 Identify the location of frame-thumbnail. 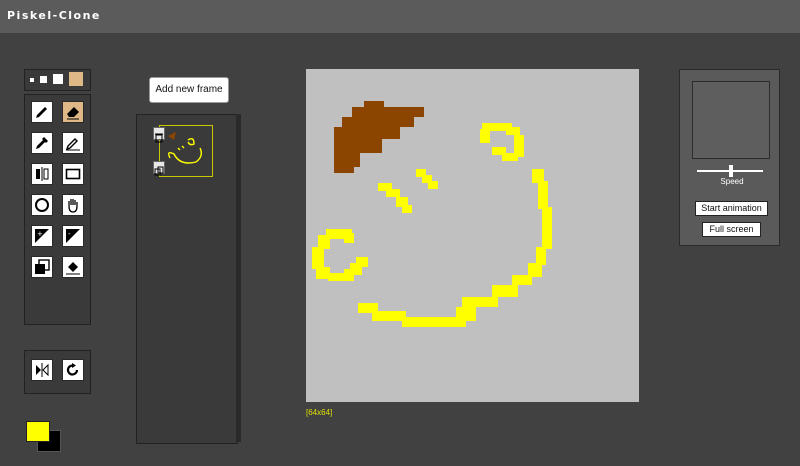
(186, 151).